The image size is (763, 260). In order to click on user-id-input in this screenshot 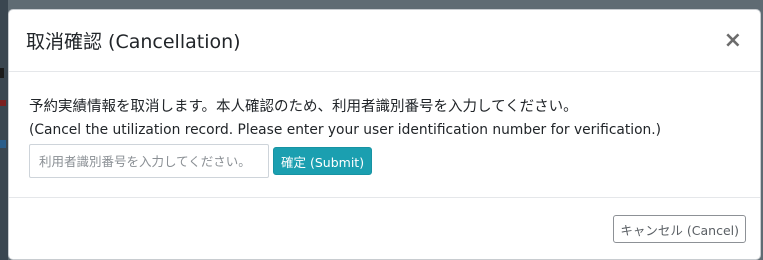, I will do `click(149, 161)`.